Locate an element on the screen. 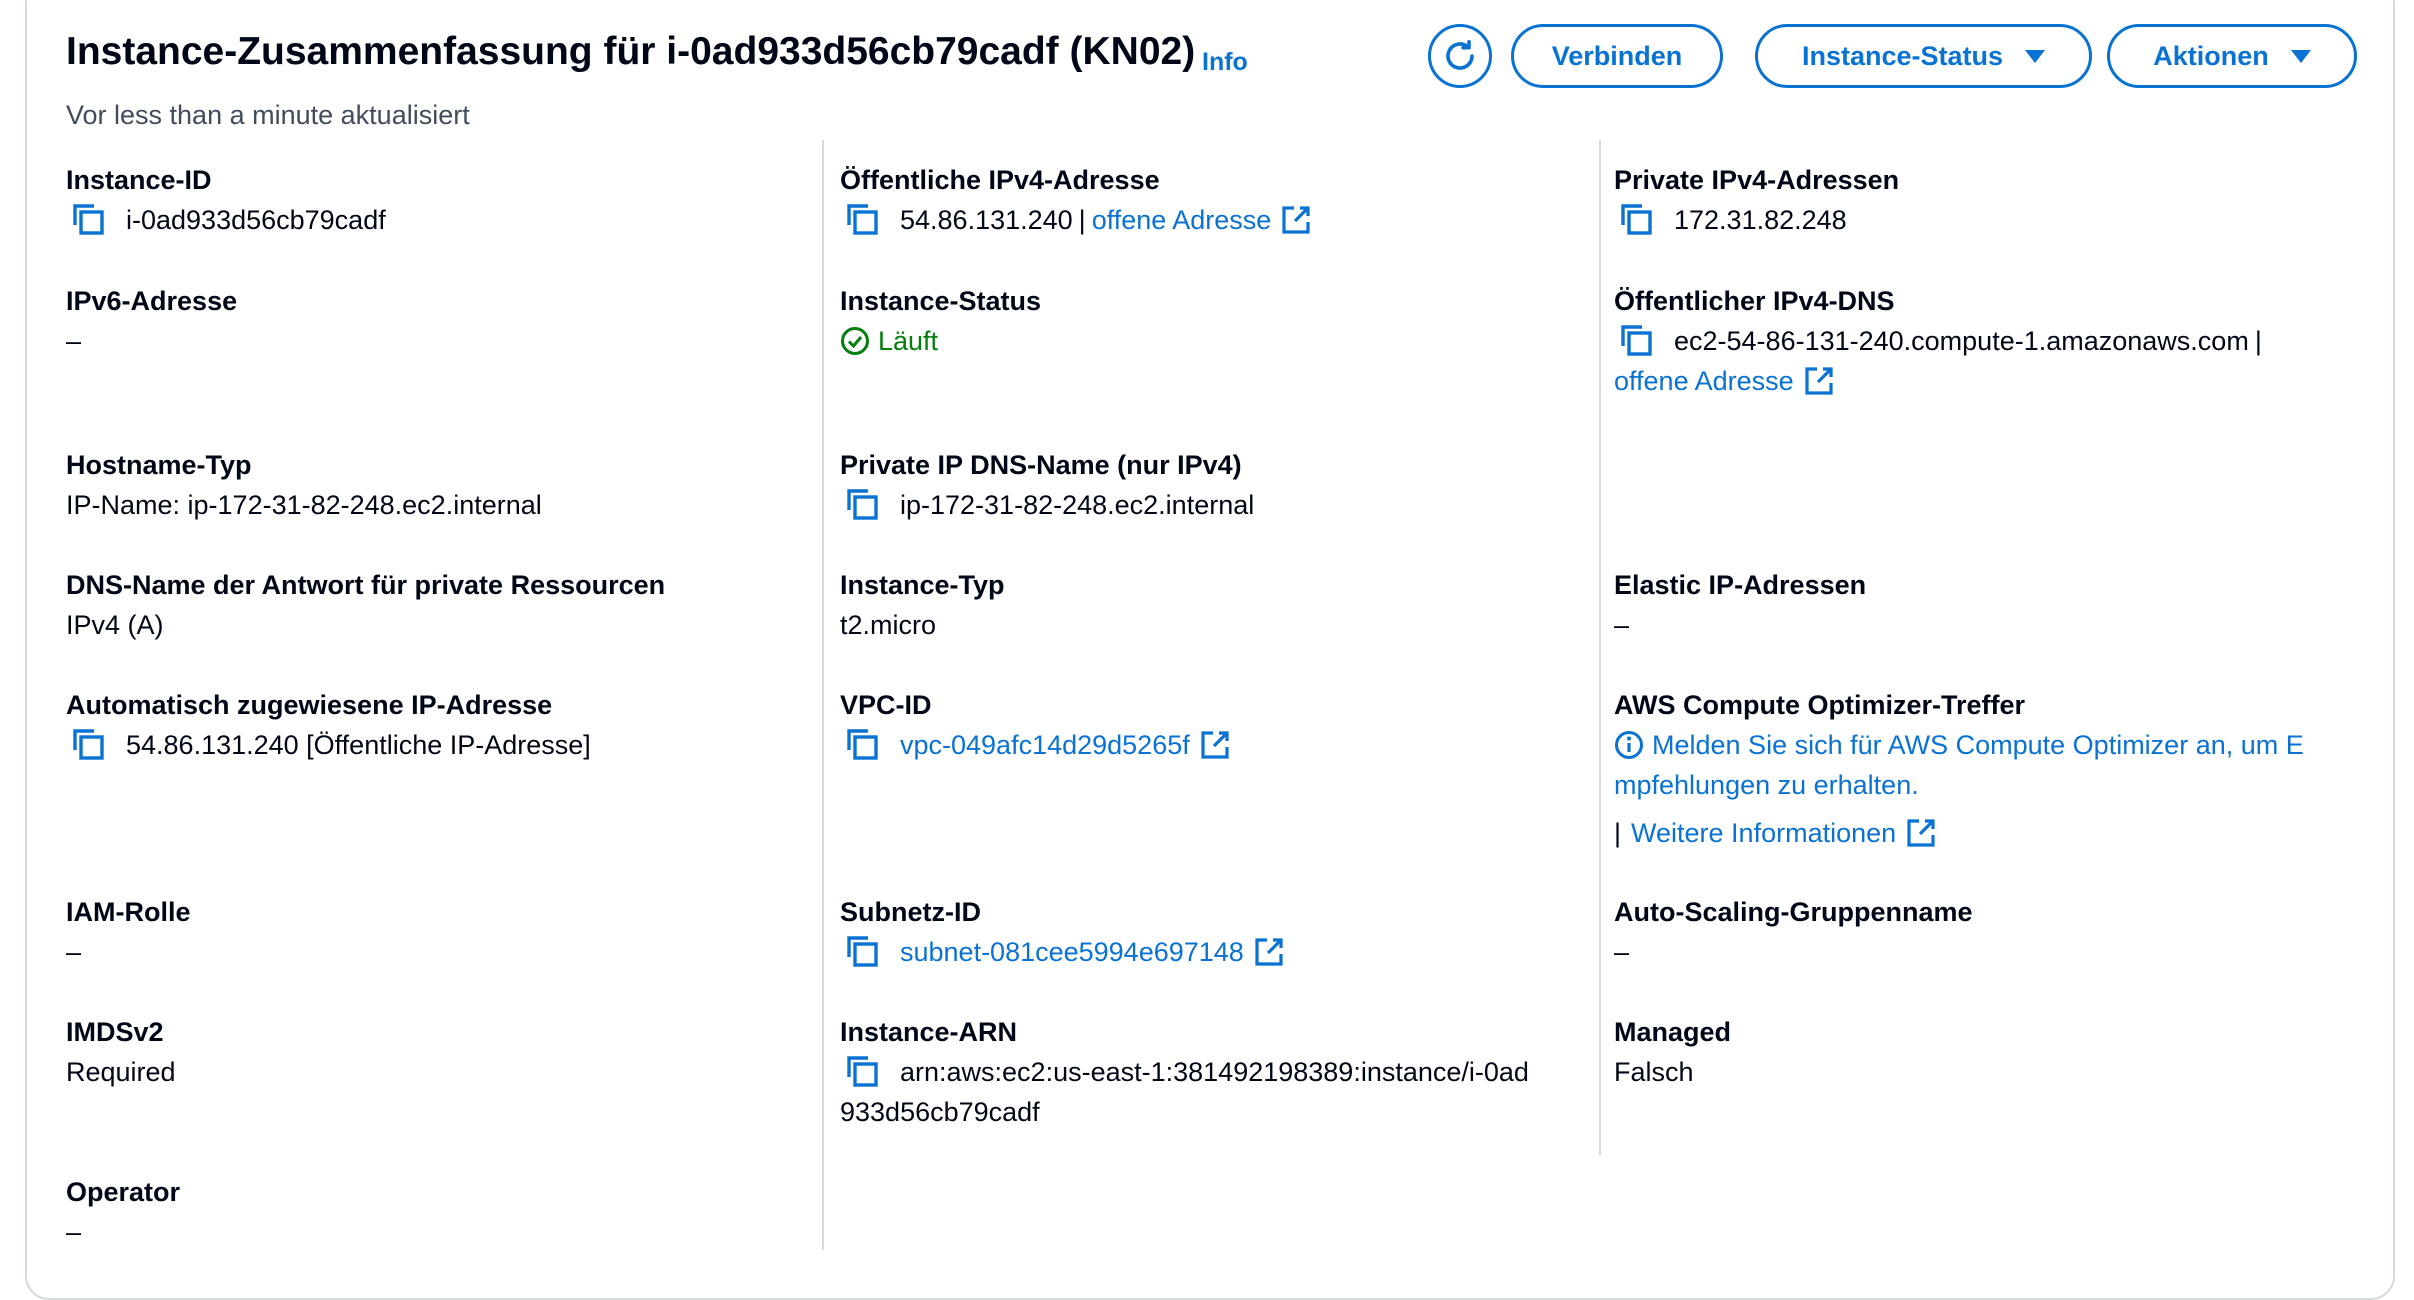 Image resolution: width=2414 pixels, height=1300 pixels. field-label: Elastic IP-Adressen is located at coordinates (1740, 585).